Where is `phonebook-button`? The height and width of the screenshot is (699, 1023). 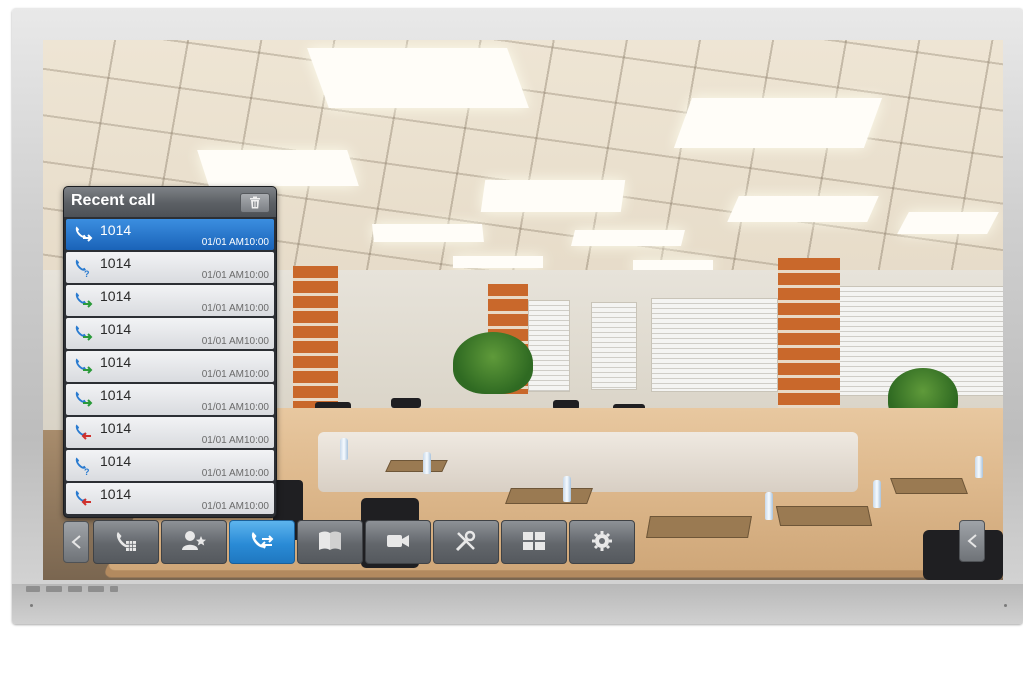 phonebook-button is located at coordinates (330, 542).